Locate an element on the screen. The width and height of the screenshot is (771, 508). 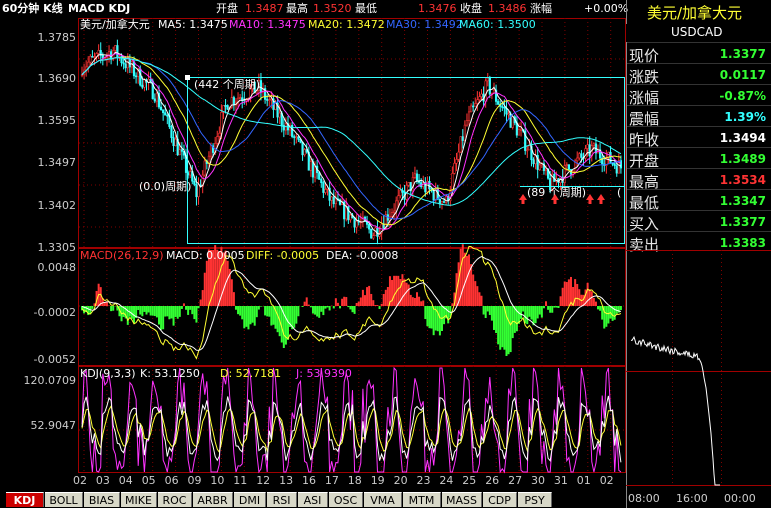
tab-asi: ASI is located at coordinates (313, 499).